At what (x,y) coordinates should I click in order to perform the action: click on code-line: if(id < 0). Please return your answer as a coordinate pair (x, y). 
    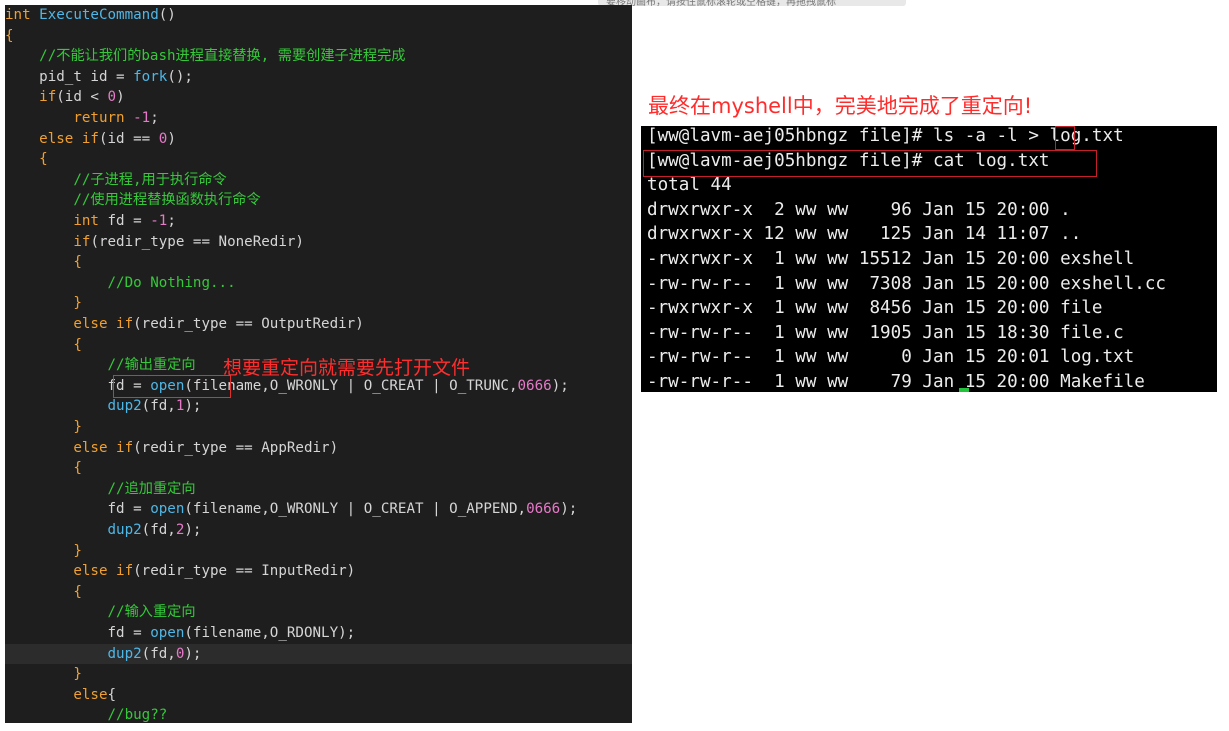
    Looking at the image, I should click on (318, 97).